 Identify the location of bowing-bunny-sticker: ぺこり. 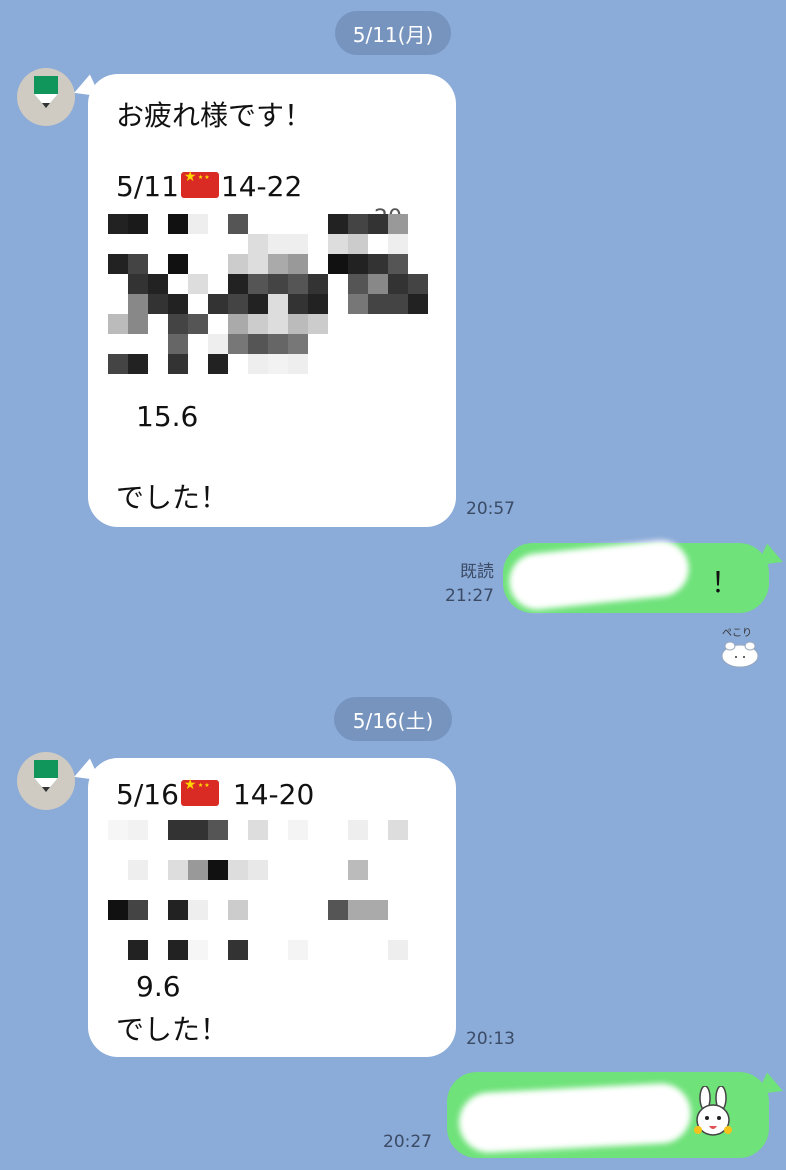
(740, 647).